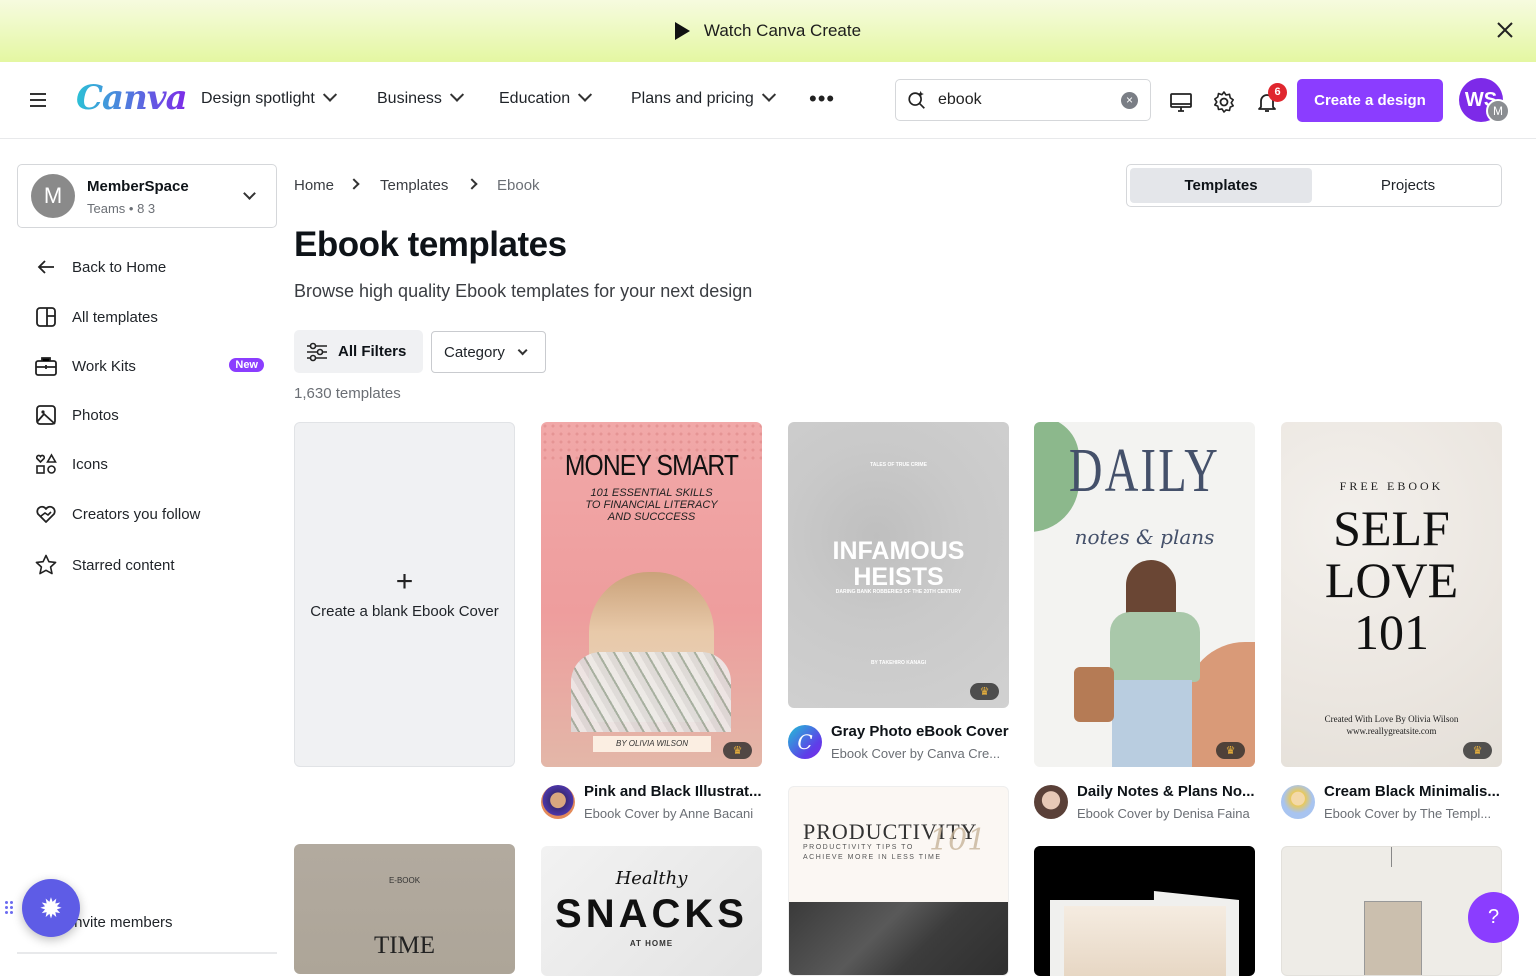 Image resolution: width=1536 pixels, height=976 pixels. I want to click on sidebar-item-creators: Creators you follow, so click(154, 514).